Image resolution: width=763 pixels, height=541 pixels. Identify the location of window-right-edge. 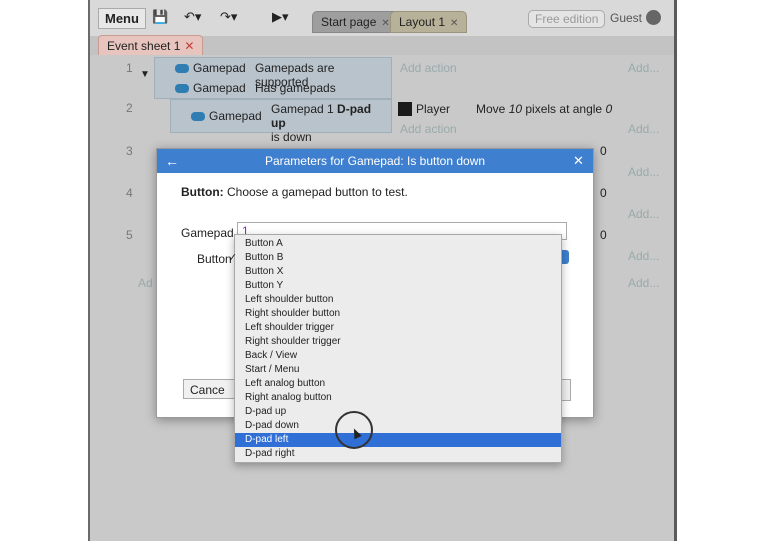
(675, 270).